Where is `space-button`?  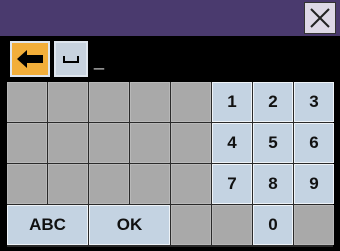 space-button is located at coordinates (71, 59).